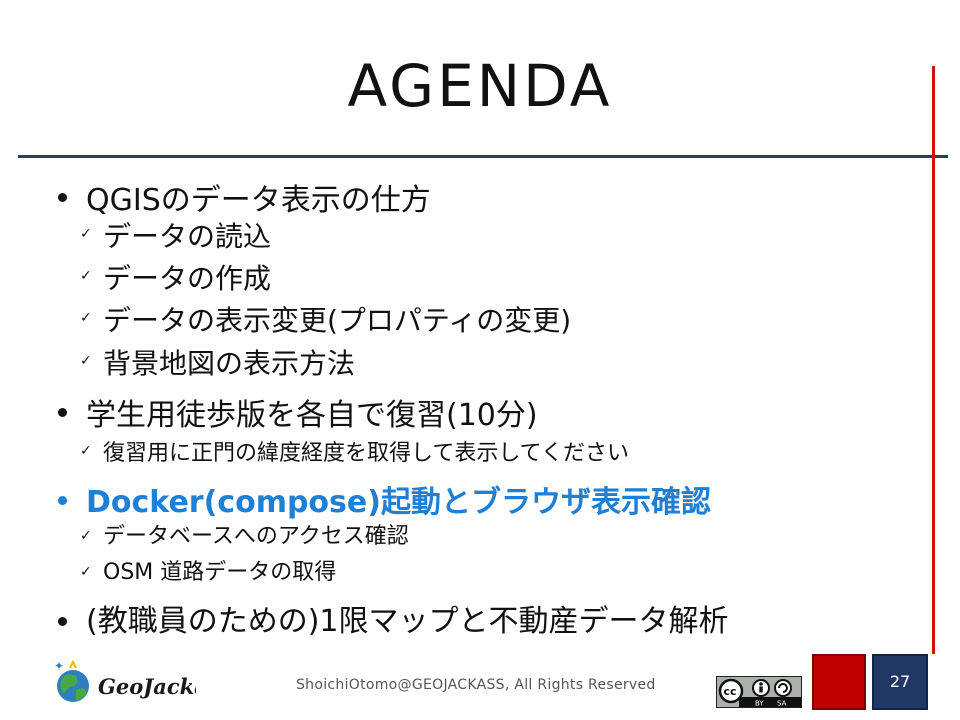 The width and height of the screenshot is (960, 720). What do you see at coordinates (229, 363) in the screenshot?
I see `agenda-subitem: 背景地図の表示方法` at bounding box center [229, 363].